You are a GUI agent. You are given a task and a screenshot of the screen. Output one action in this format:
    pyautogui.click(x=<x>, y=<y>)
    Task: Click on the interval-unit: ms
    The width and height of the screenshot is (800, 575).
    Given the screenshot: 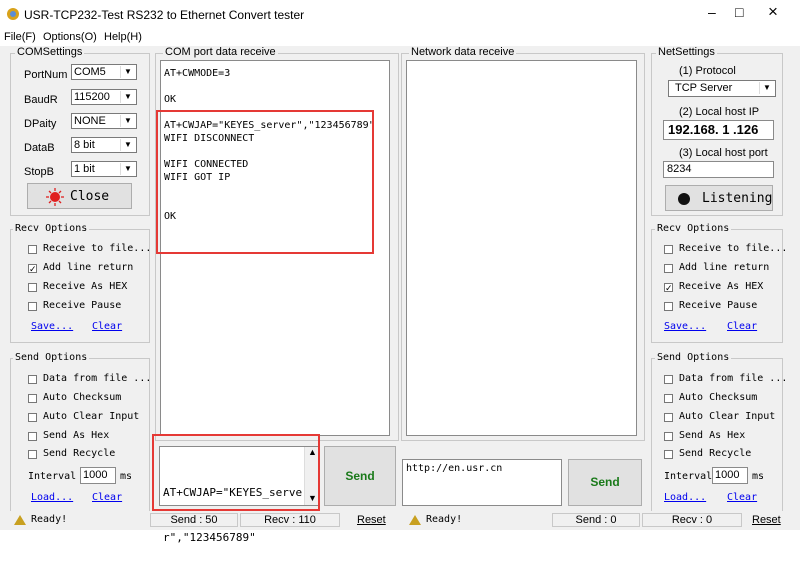 What is the action you would take?
    pyautogui.click(x=126, y=476)
    